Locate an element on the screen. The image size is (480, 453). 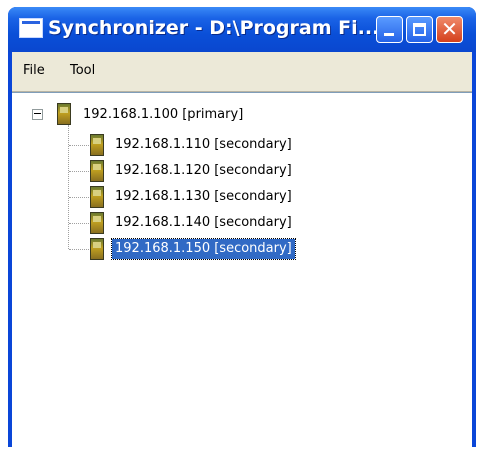
close-button: ✕ is located at coordinates (449, 29).